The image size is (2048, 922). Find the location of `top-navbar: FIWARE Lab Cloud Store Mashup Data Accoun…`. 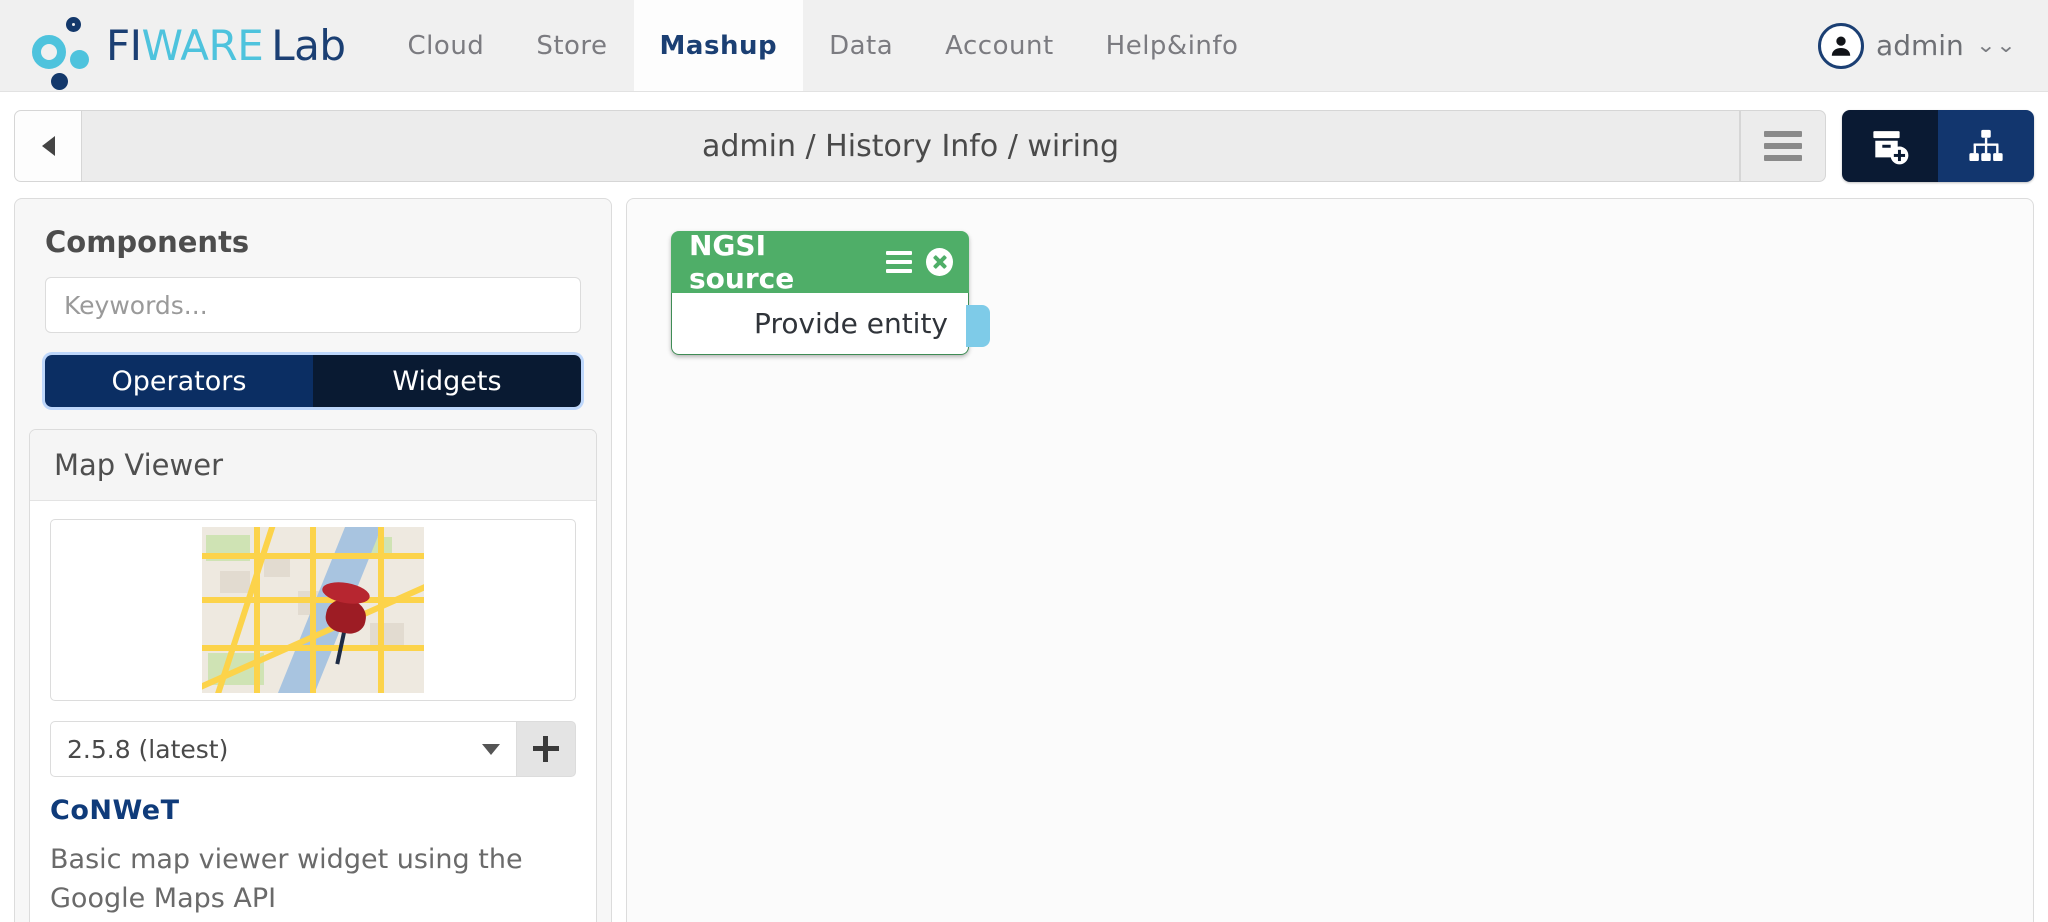

top-navbar: FIWARE Lab Cloud Store Mashup Data Accoun… is located at coordinates (1024, 46).